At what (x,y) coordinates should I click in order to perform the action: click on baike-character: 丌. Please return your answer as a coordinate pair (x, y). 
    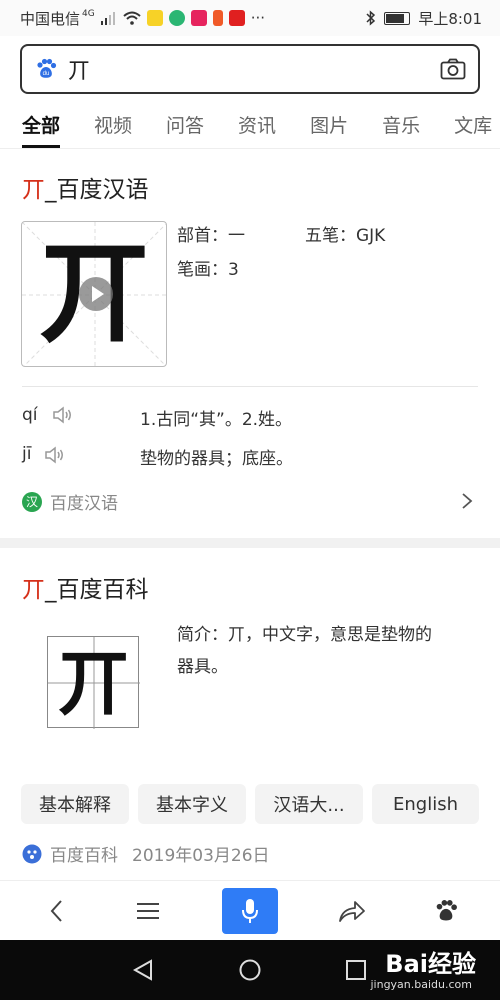
    Looking at the image, I should click on (93, 682).